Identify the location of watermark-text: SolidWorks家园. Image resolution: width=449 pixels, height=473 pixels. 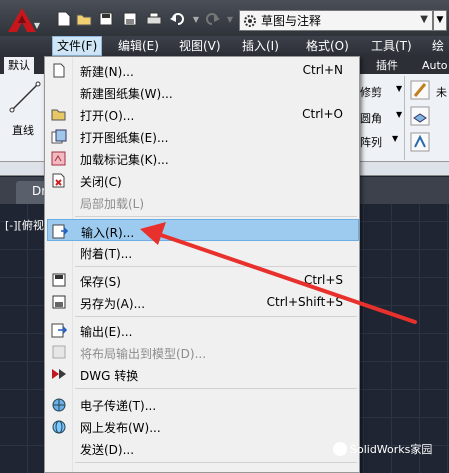
(391, 449).